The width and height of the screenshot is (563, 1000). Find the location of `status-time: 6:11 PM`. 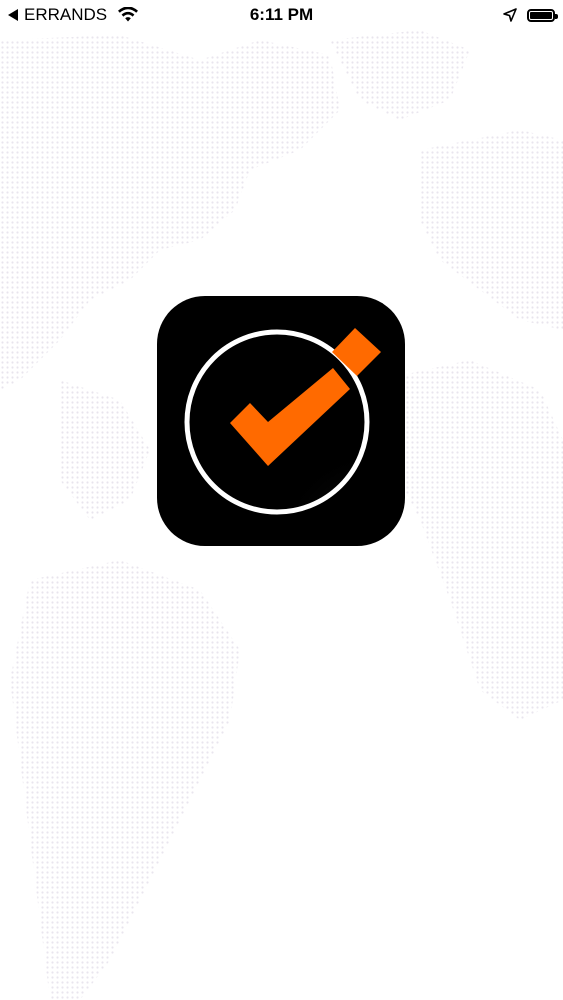

status-time: 6:11 PM is located at coordinates (281, 14).